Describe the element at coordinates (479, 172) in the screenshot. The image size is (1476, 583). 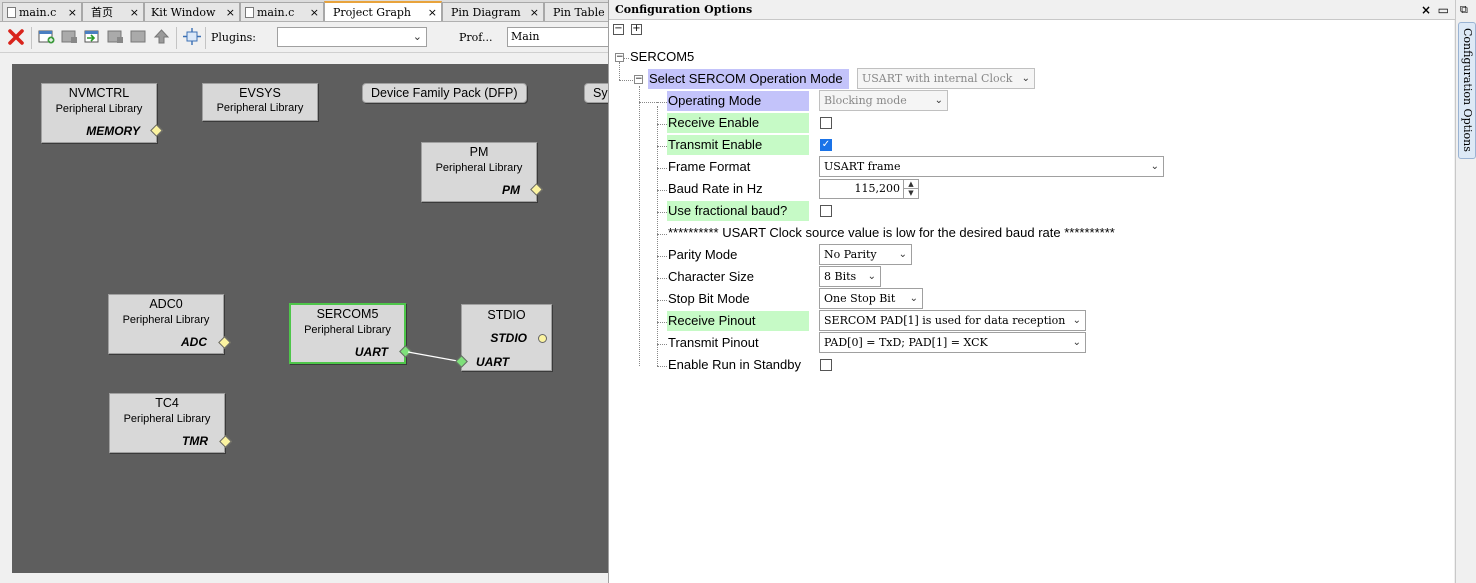
I see `node-pm: PM Peripheral Library PM` at that location.